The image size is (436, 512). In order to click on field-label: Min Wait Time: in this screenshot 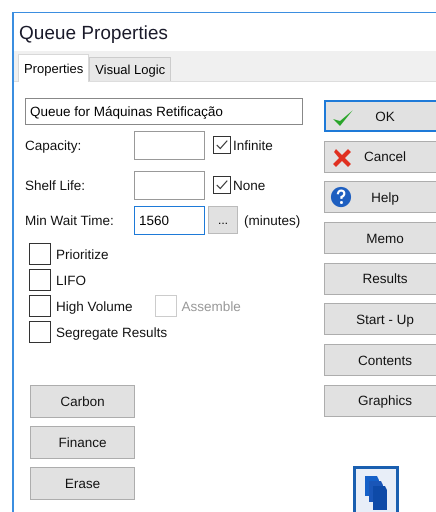, I will do `click(70, 220)`.